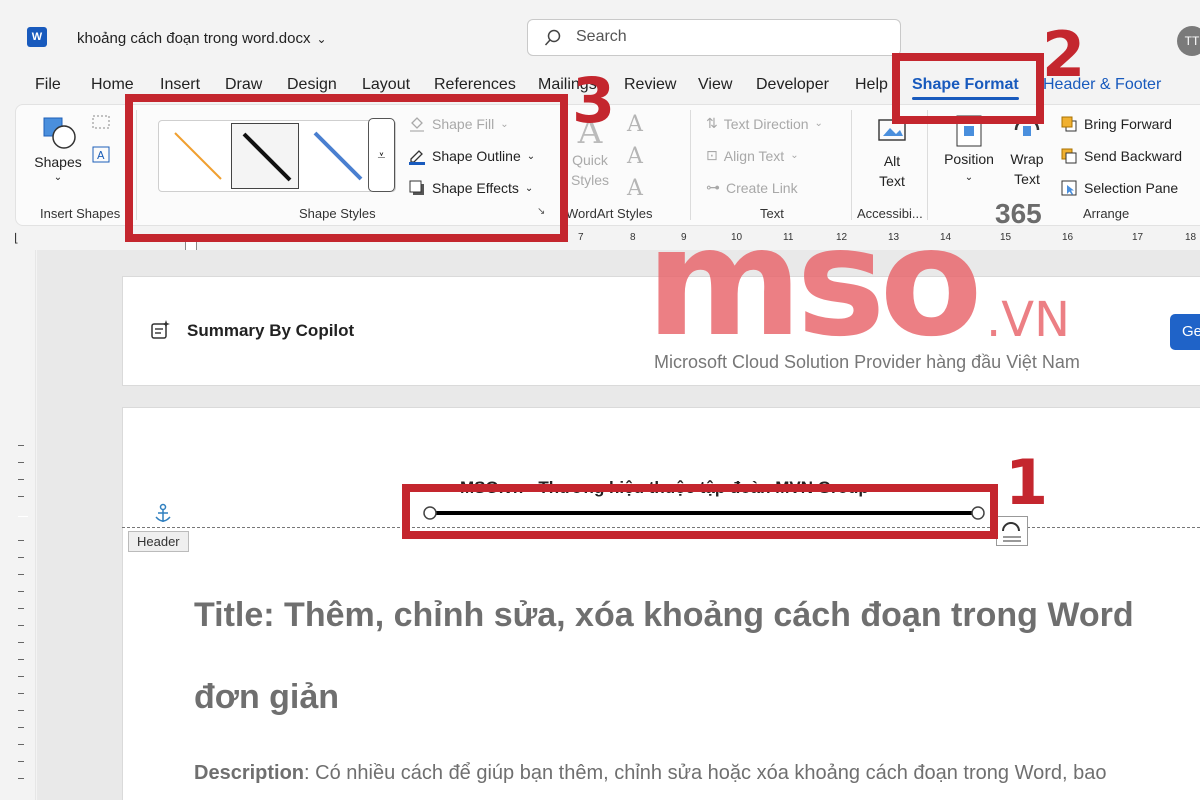  Describe the element at coordinates (635, 156) in the screenshot. I see `text-outline-icon: A` at that location.